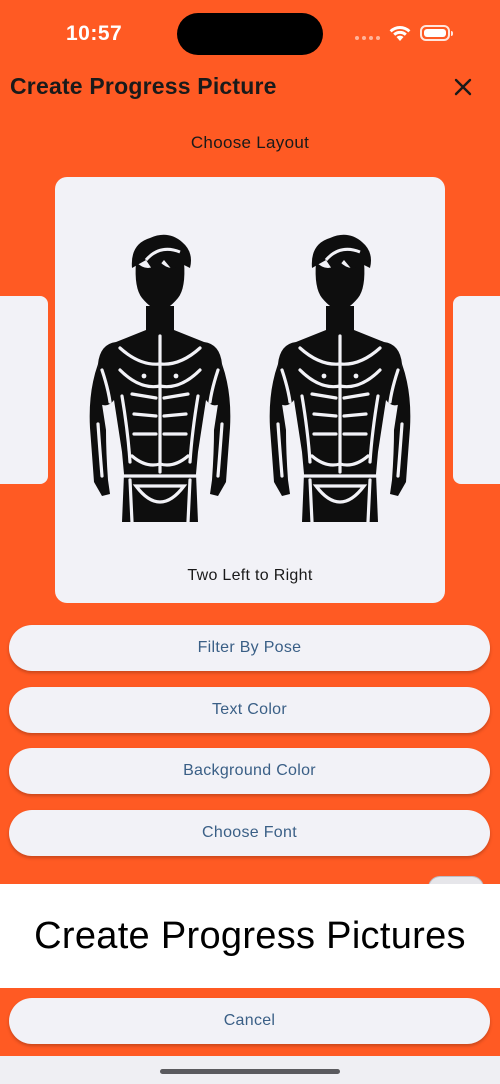  What do you see at coordinates (250, 575) in the screenshot?
I see `layout-name-label: Two Left to Right` at bounding box center [250, 575].